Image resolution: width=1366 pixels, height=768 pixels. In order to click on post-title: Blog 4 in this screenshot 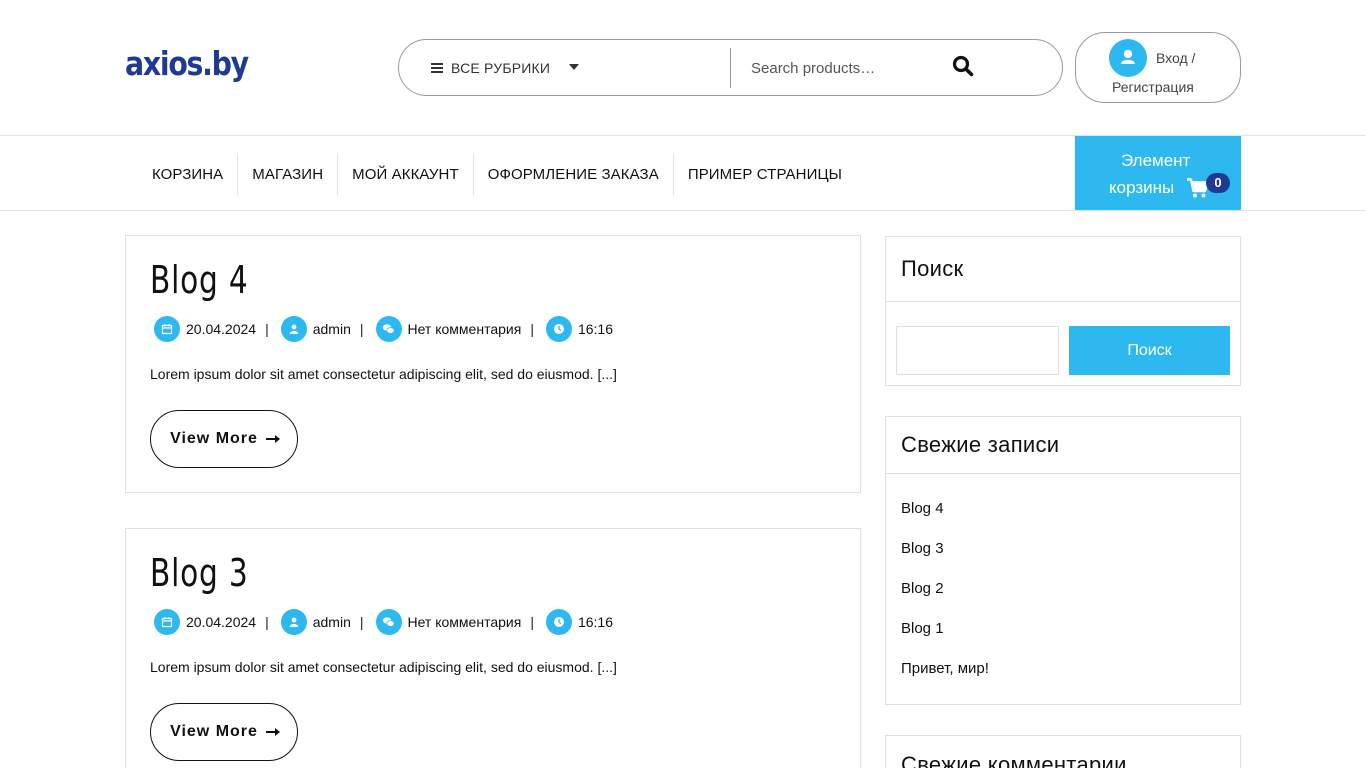, I will do `click(199, 280)`.